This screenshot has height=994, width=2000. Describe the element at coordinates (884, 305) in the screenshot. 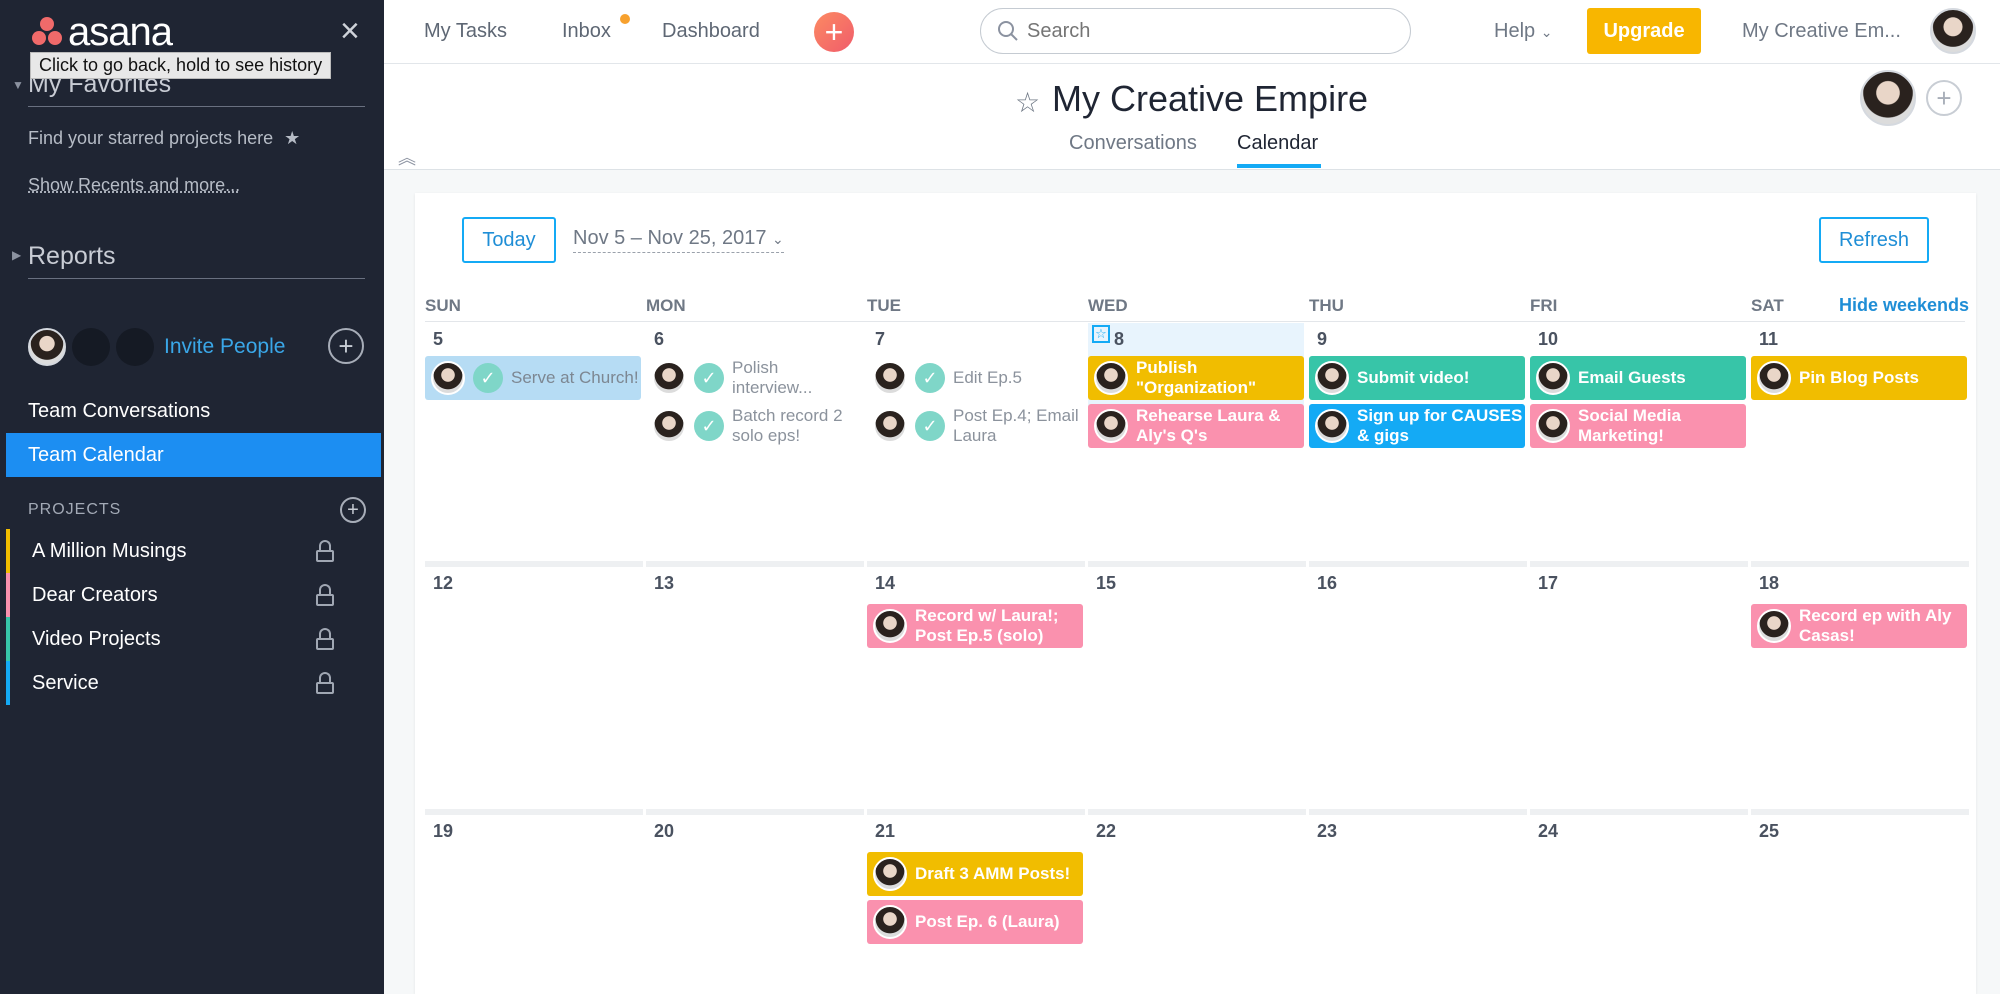

I see `day-of-week-label: TUE` at that location.